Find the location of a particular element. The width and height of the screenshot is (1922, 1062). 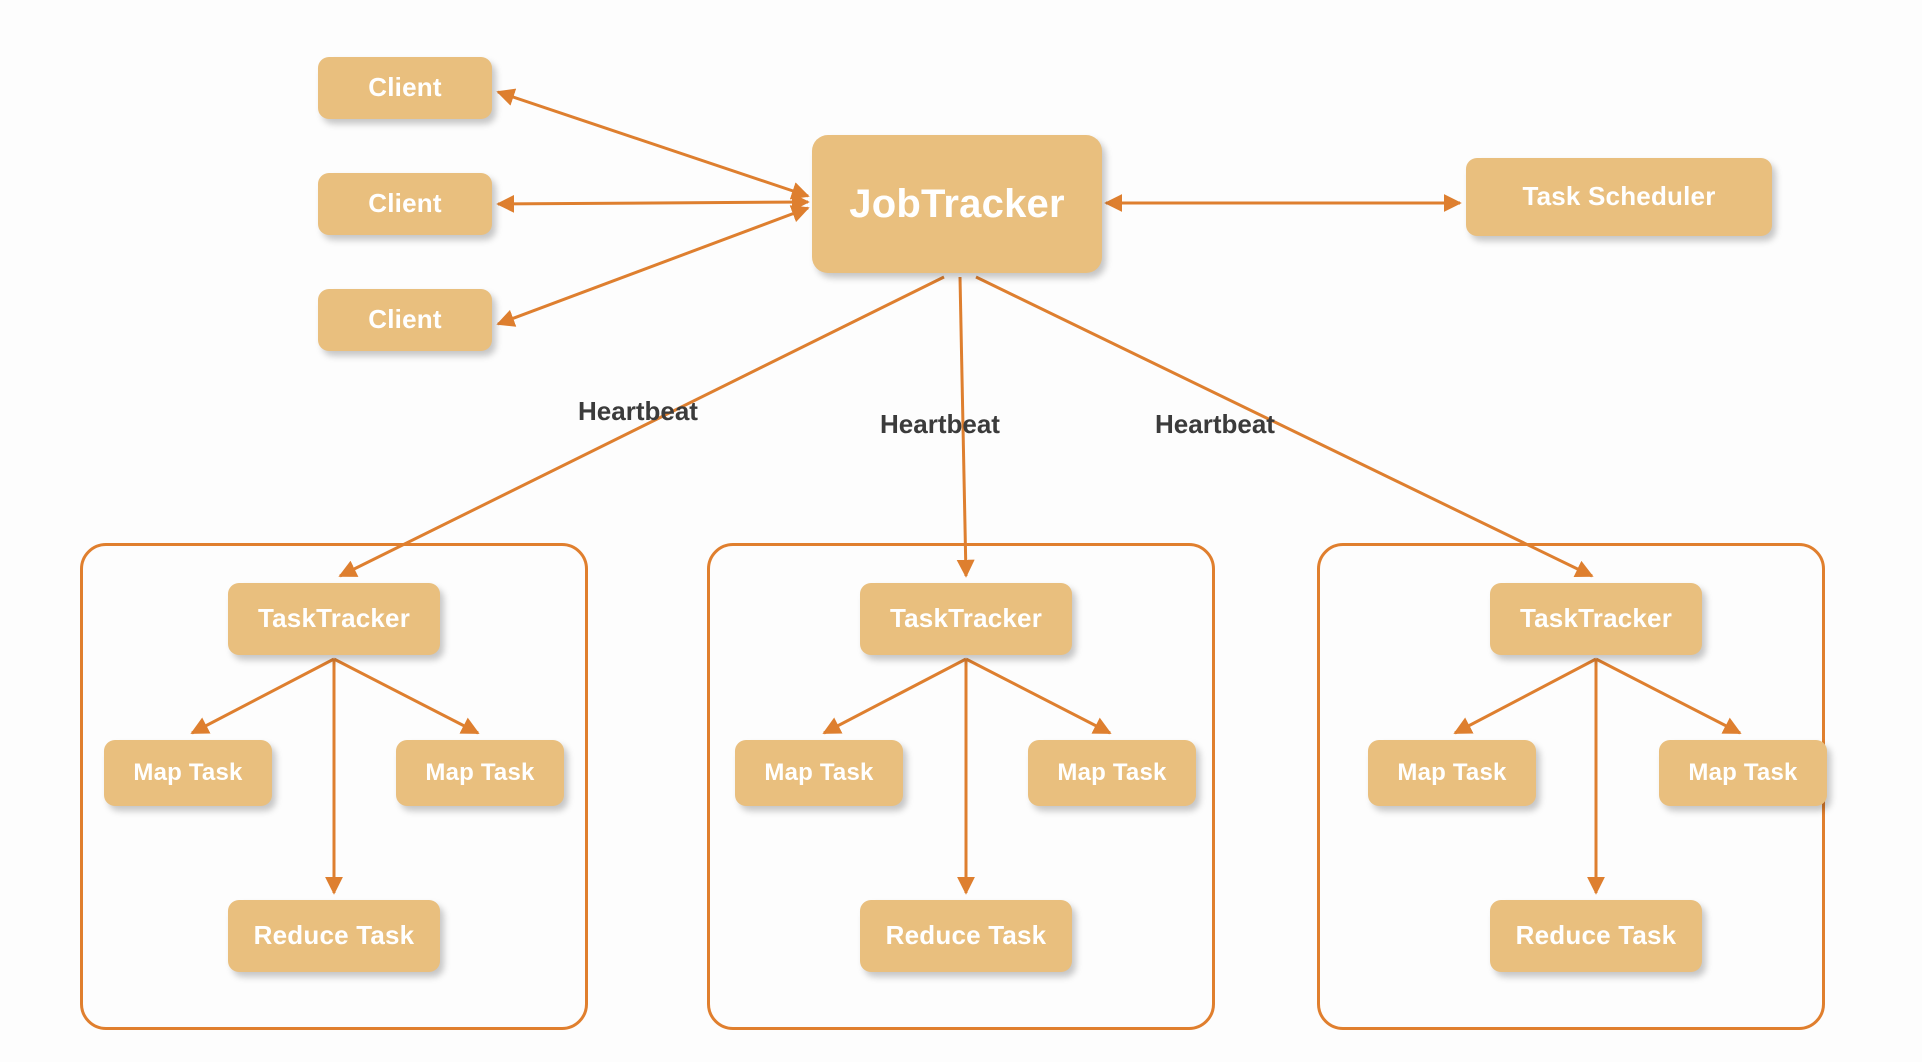

node-reduce-task-3: Reduce Task is located at coordinates (1596, 936).